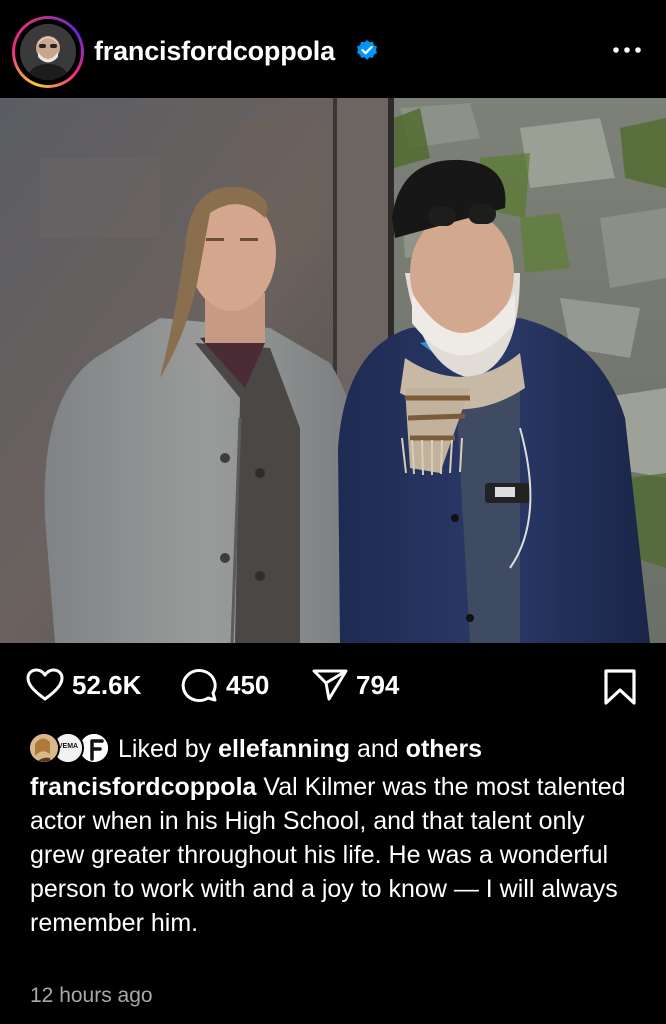 Image resolution: width=666 pixels, height=1024 pixels. What do you see at coordinates (45, 685) in the screenshot?
I see `heart-icon` at bounding box center [45, 685].